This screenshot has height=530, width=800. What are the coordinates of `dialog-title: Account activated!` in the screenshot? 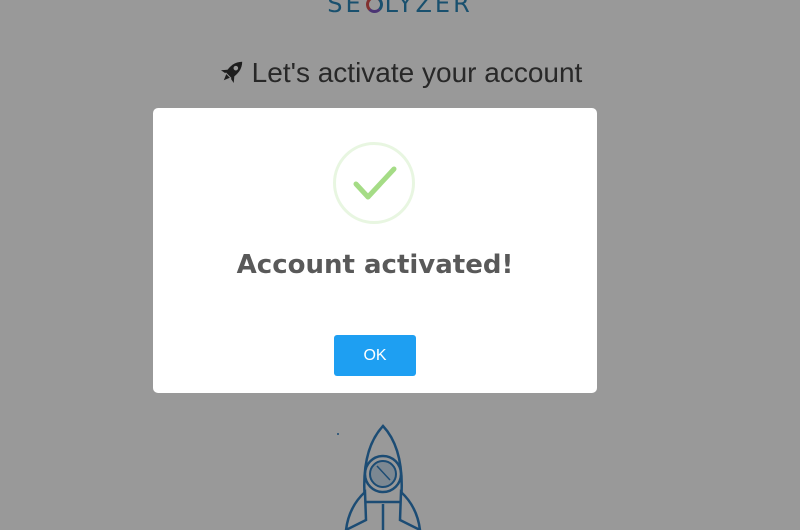 It's located at (375, 265).